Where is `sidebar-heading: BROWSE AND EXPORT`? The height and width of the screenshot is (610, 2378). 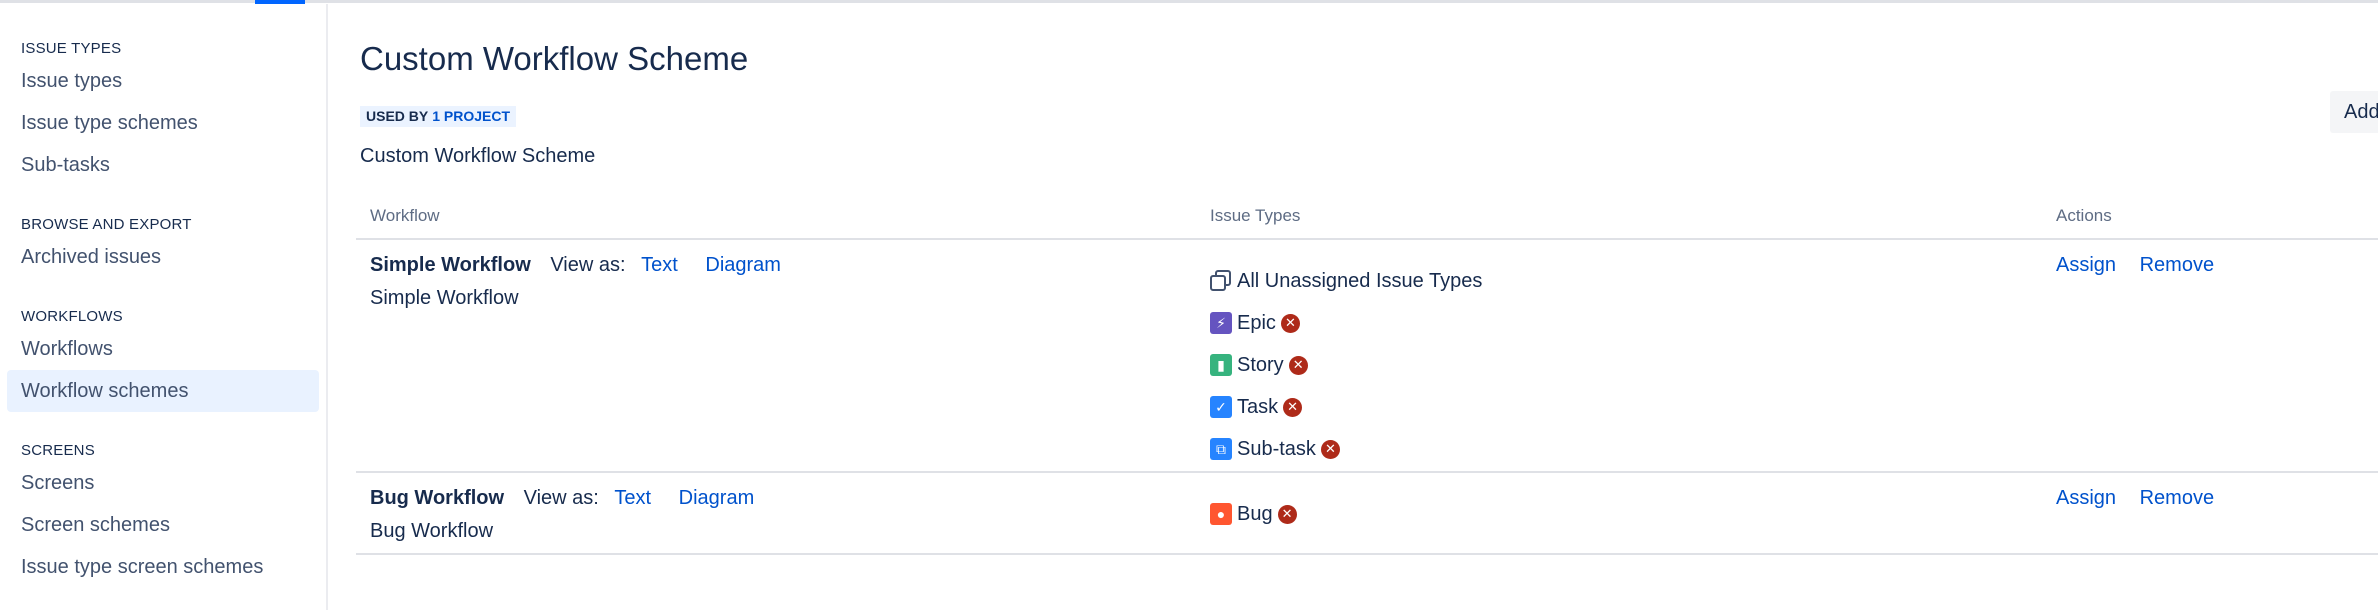
sidebar-heading: BROWSE AND EXPORT is located at coordinates (106, 224).